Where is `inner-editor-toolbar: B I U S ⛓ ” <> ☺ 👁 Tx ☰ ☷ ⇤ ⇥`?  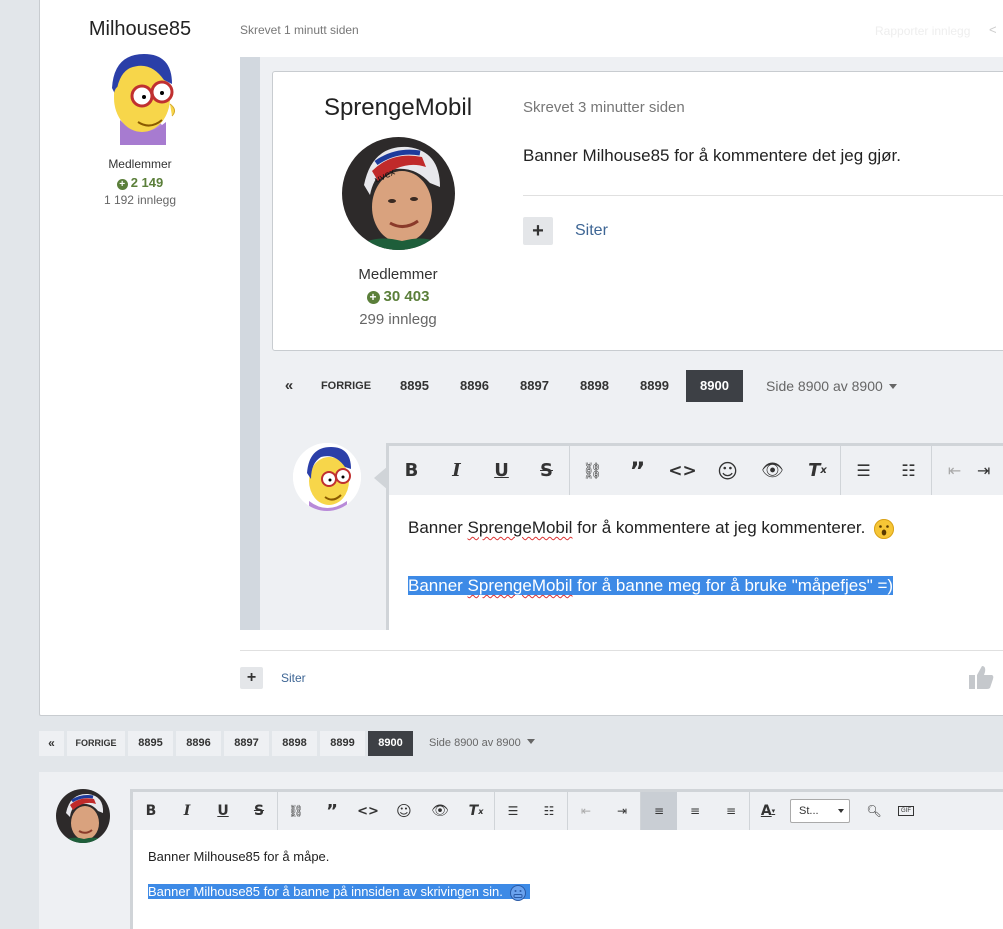 inner-editor-toolbar: B I U S ⛓ ” <> ☺ 👁 Tx ☰ ☷ ⇤ ⇥ is located at coordinates (696, 470).